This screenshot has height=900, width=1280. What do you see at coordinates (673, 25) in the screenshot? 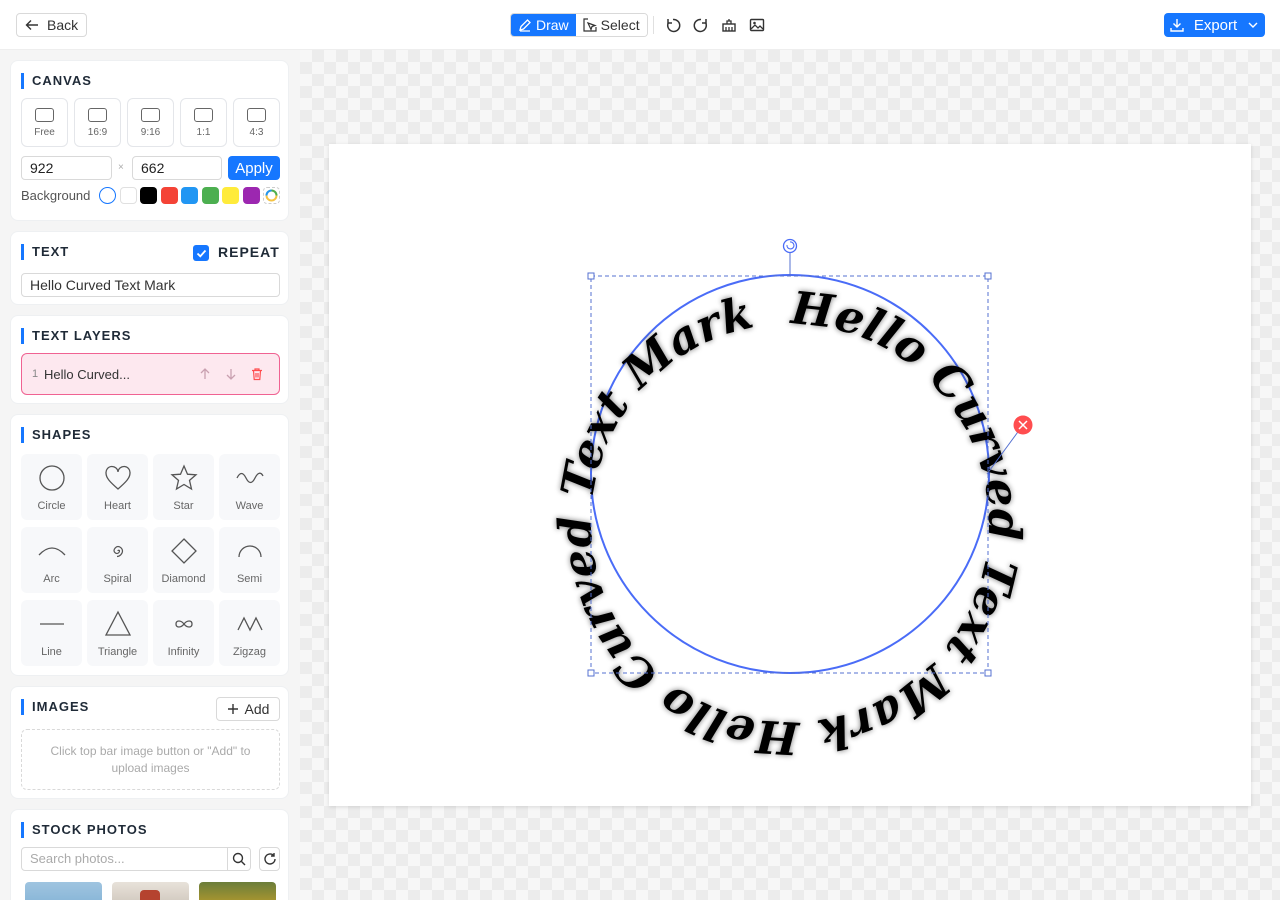
I see `undo-icon` at bounding box center [673, 25].